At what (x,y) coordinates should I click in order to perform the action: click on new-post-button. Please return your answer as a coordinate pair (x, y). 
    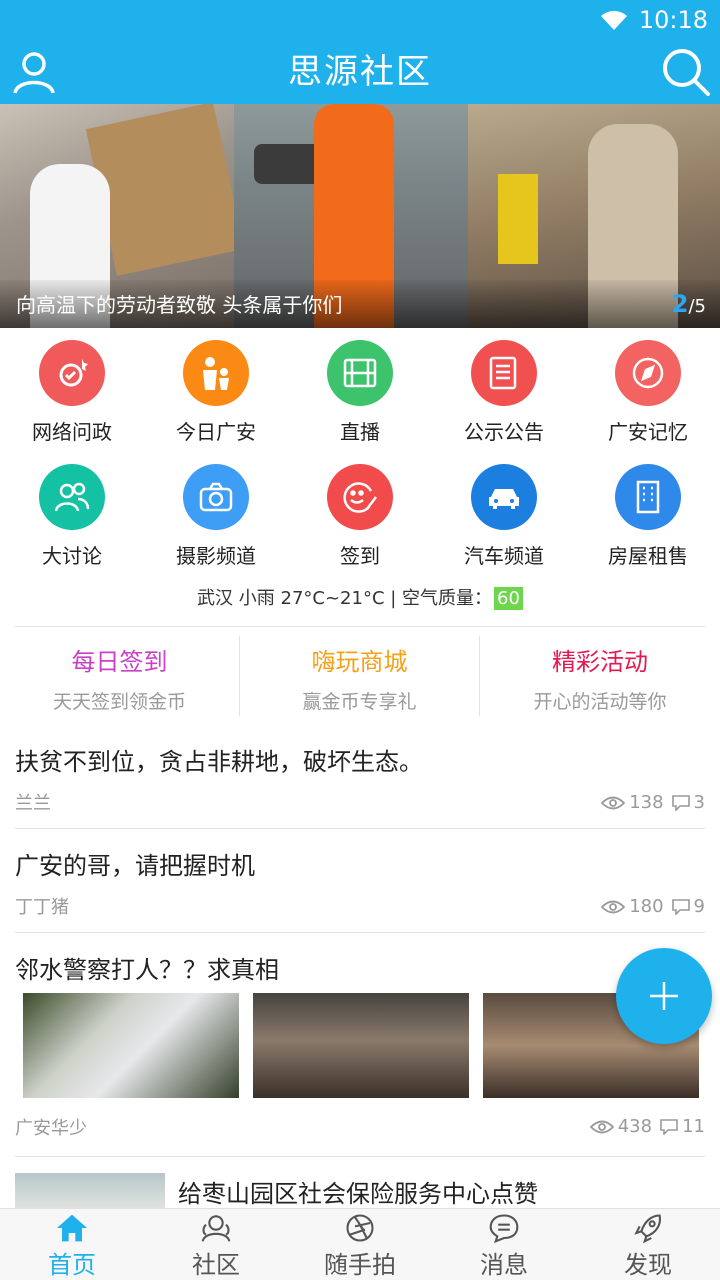
    Looking at the image, I should click on (664, 996).